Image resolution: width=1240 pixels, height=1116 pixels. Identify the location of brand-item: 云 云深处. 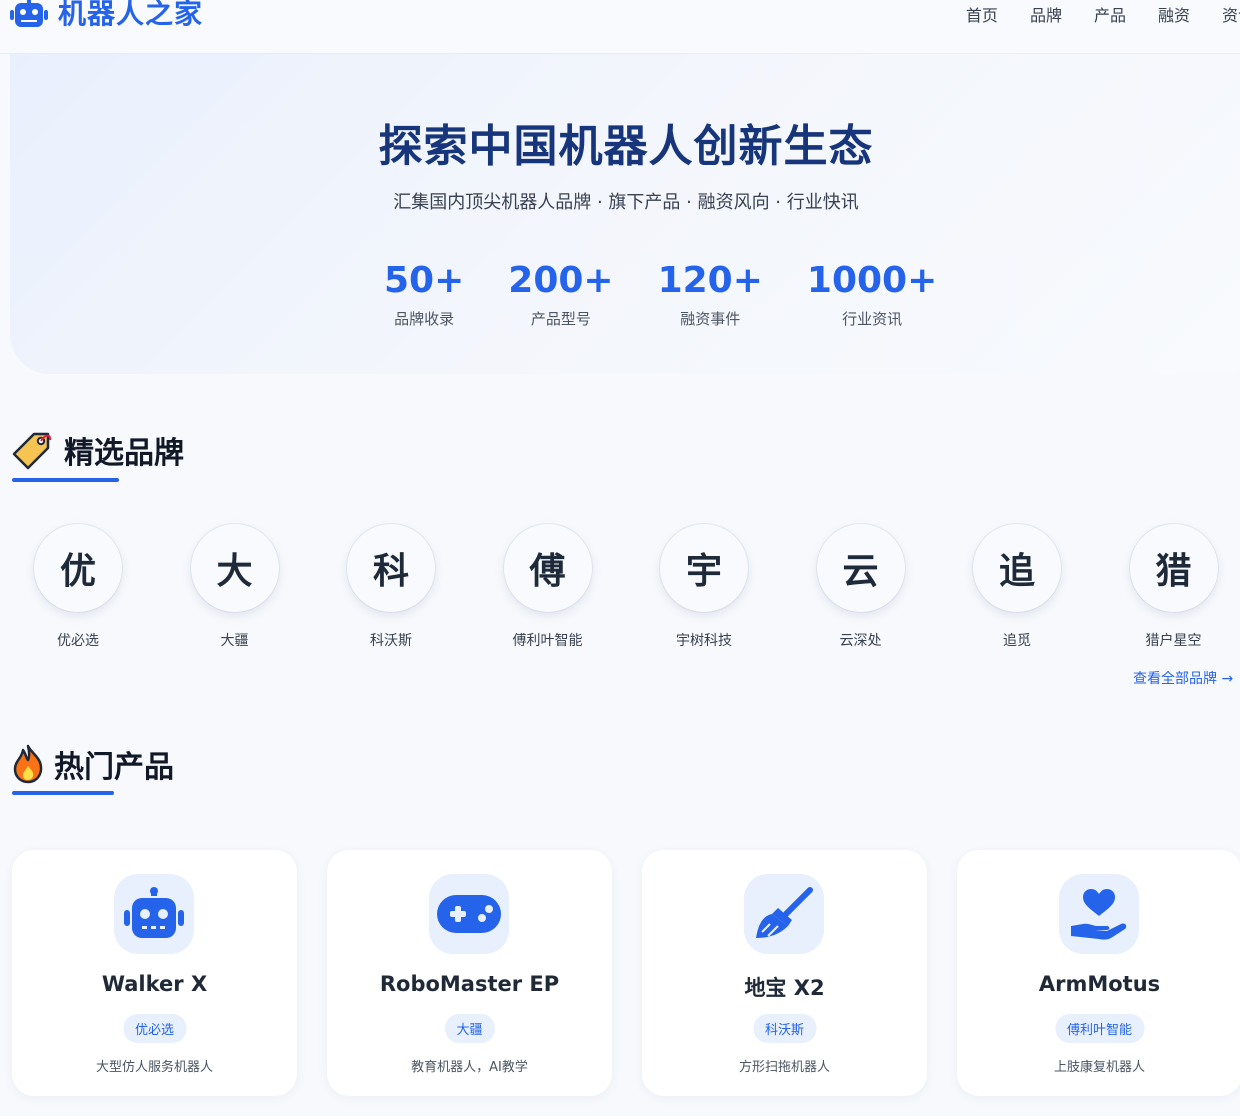
(895, 587).